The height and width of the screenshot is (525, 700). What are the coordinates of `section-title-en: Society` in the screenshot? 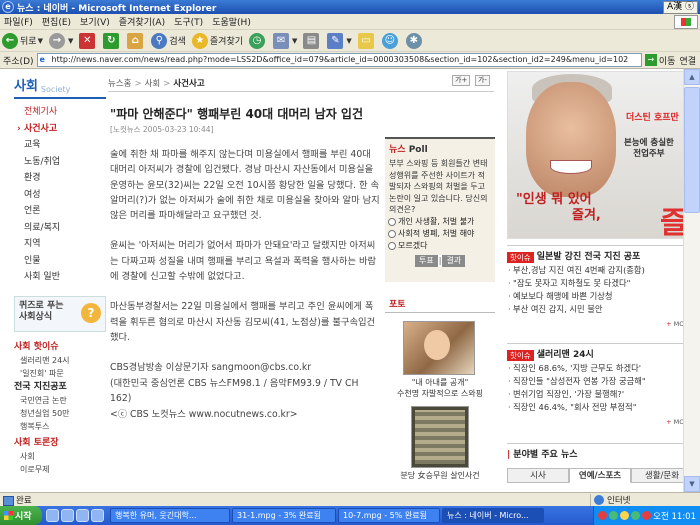 It's located at (55, 89).